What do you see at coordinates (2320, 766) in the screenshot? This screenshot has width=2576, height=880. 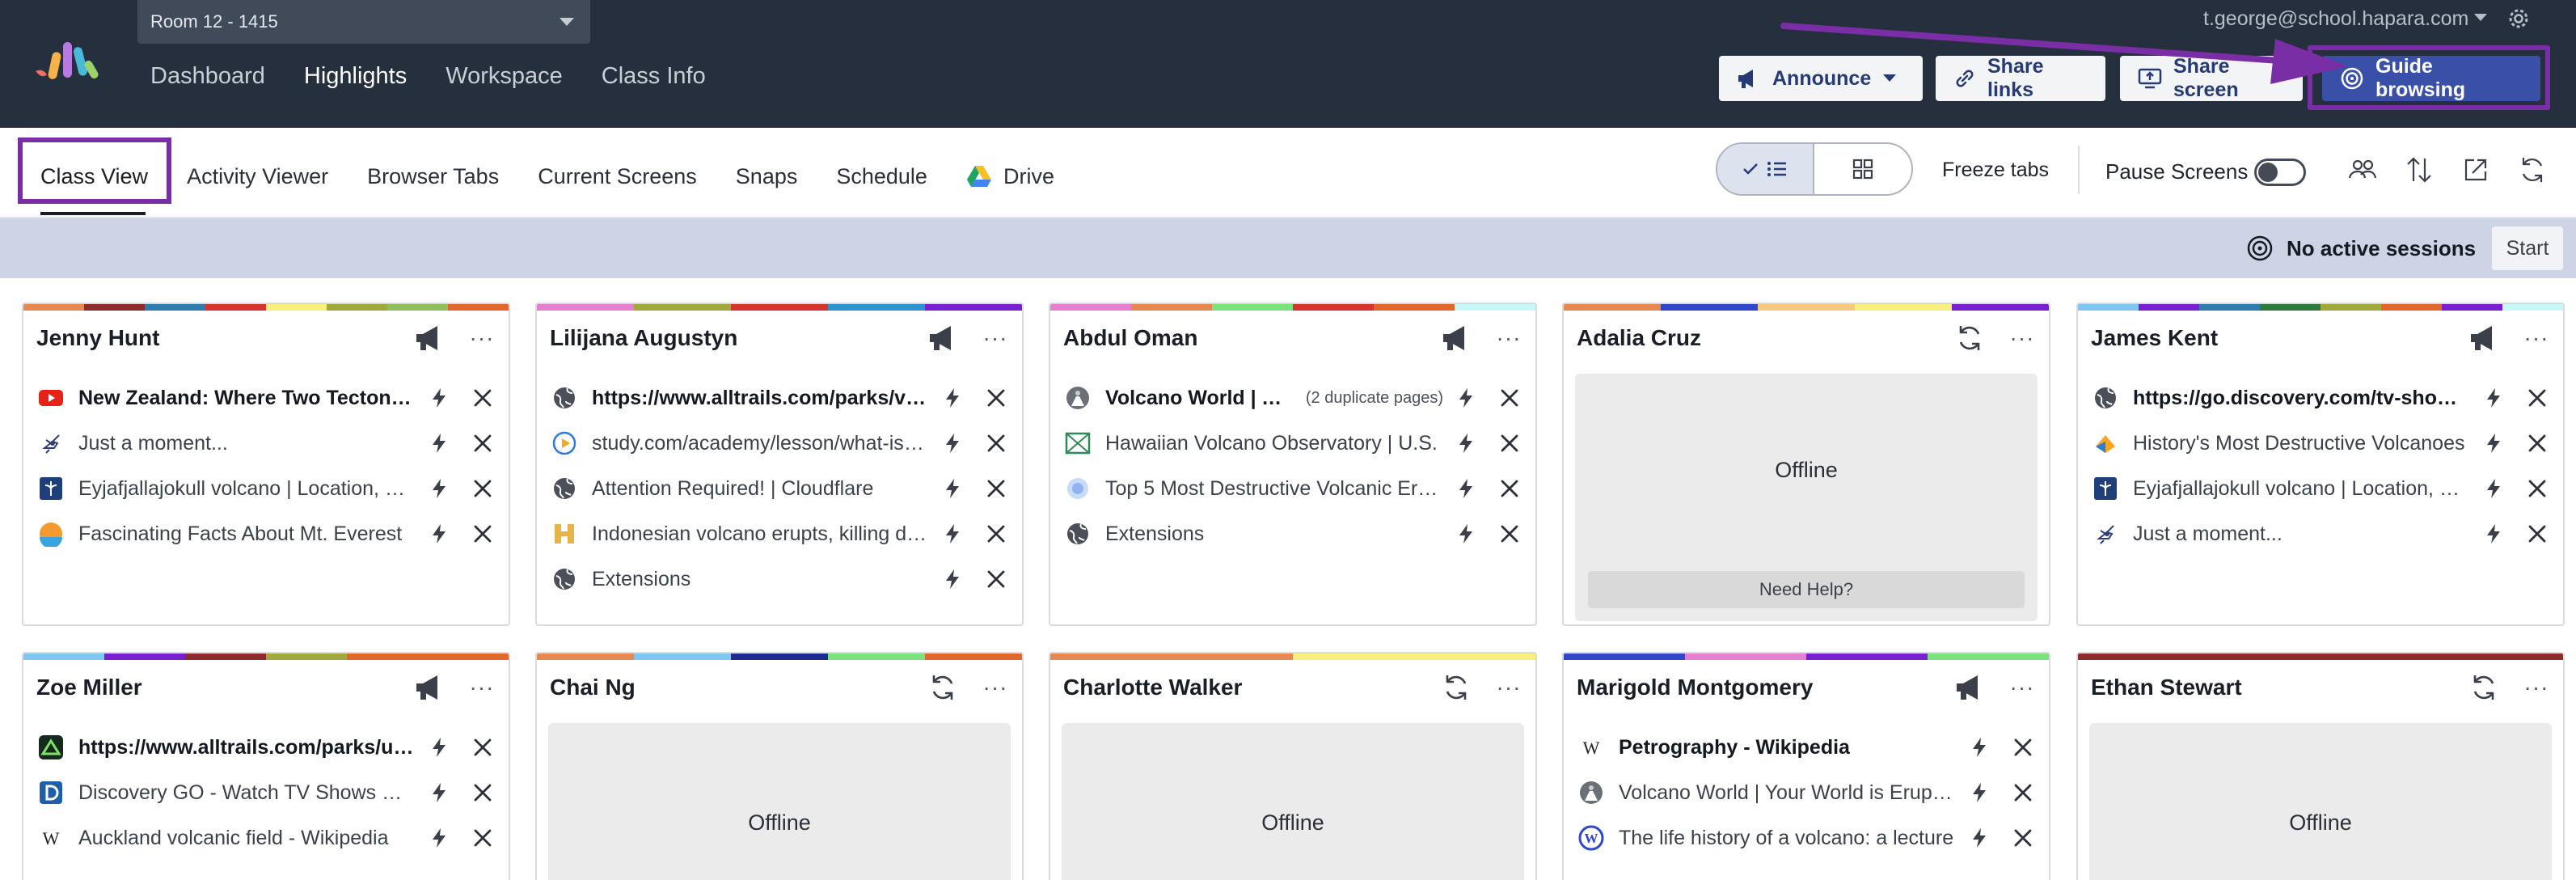 I see `student-card: Ethan Stewart ··· Offline` at bounding box center [2320, 766].